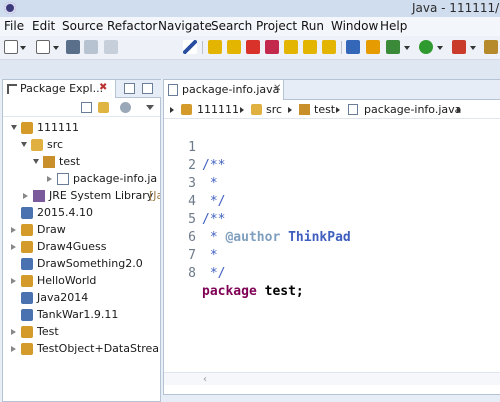  What do you see at coordinates (51, 229) in the screenshot?
I see `tree-item-label: Draw` at bounding box center [51, 229].